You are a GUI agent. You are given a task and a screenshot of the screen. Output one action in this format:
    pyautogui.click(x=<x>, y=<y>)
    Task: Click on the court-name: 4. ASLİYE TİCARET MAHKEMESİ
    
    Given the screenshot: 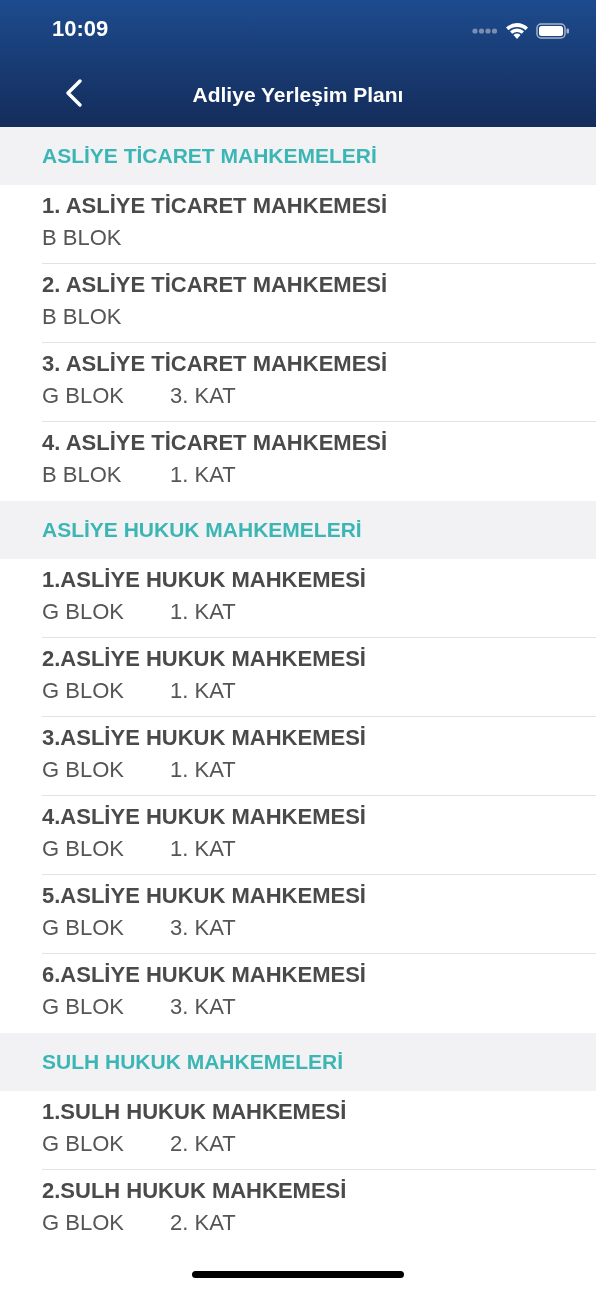 What is the action you would take?
    pyautogui.click(x=215, y=443)
    